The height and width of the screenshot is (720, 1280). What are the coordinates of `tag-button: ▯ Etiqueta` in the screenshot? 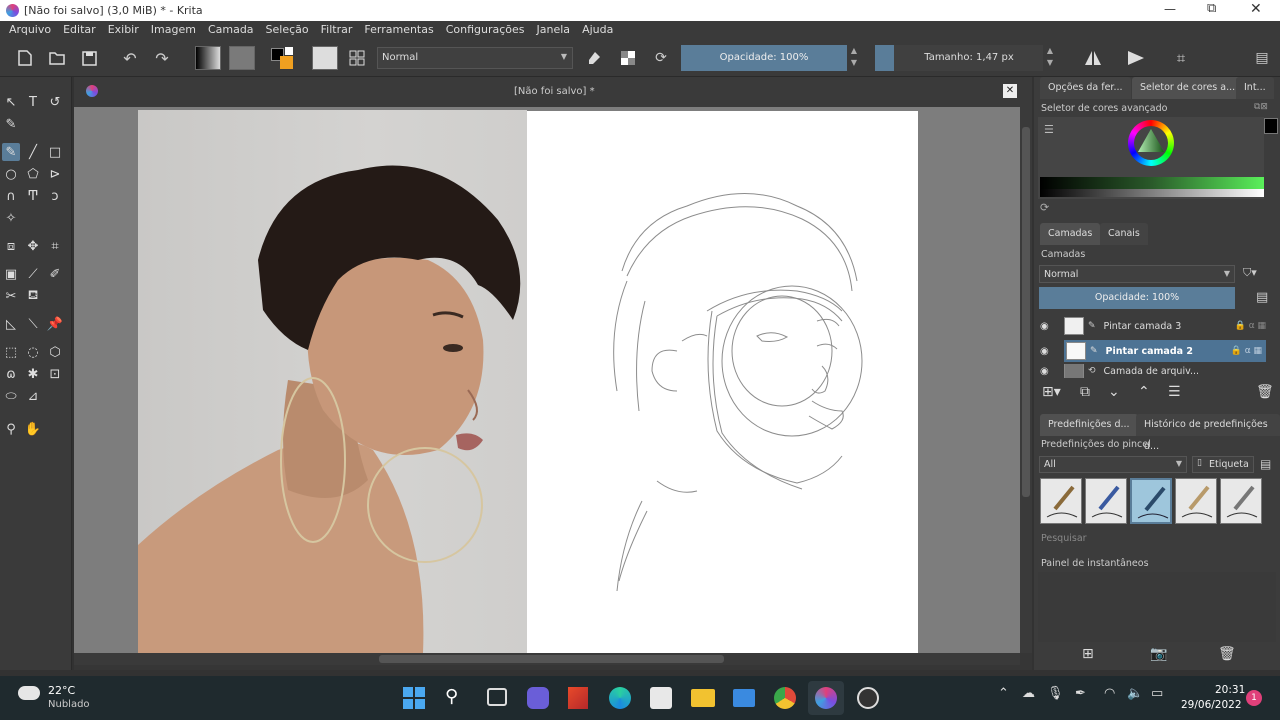 It's located at (1223, 464).